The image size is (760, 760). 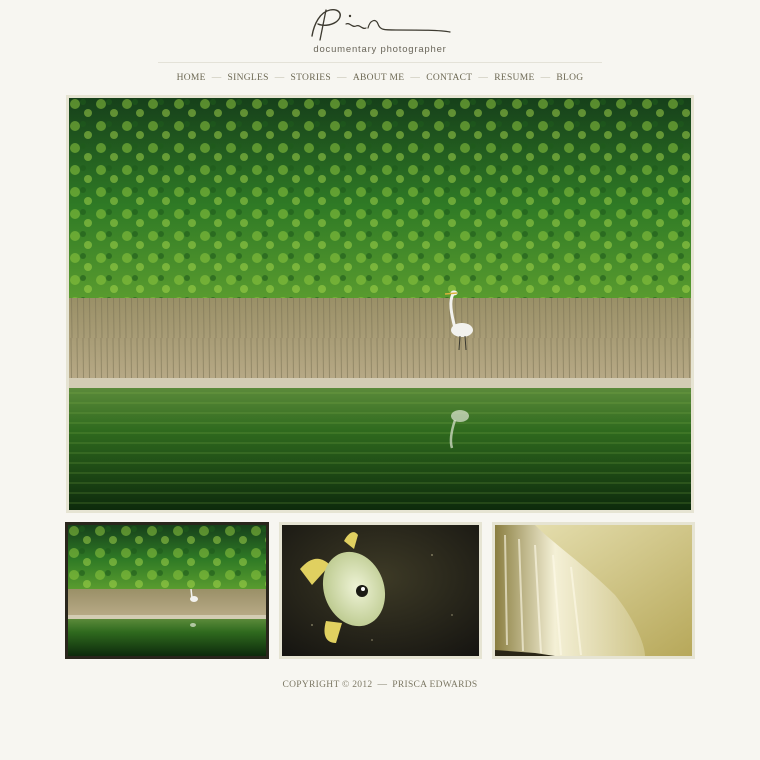 I want to click on thumbnail-heron, so click(x=167, y=590).